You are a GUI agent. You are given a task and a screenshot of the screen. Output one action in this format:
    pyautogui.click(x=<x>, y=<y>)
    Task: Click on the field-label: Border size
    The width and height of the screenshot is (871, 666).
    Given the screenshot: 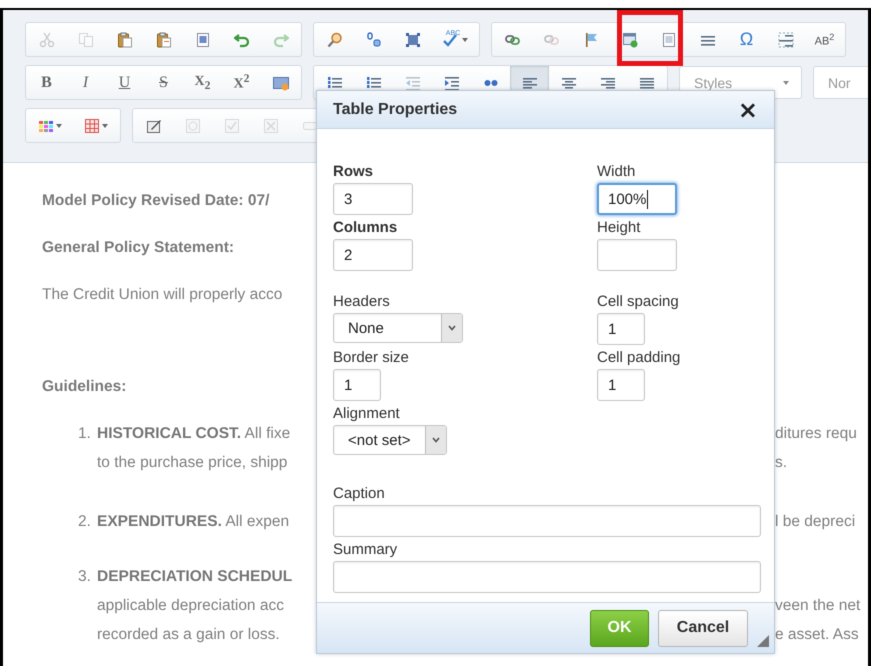 What is the action you would take?
    pyautogui.click(x=371, y=358)
    